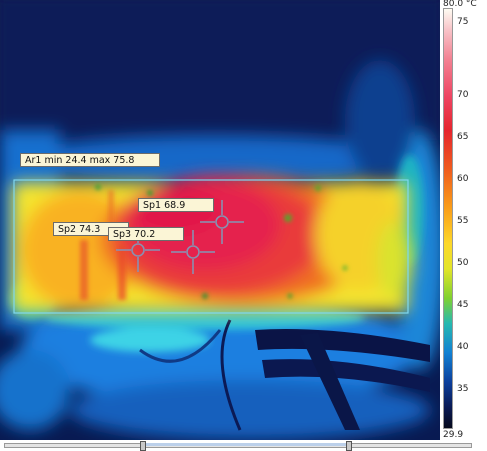 This screenshot has width=487, height=451. I want to click on scale-tick: 35, so click(463, 389).